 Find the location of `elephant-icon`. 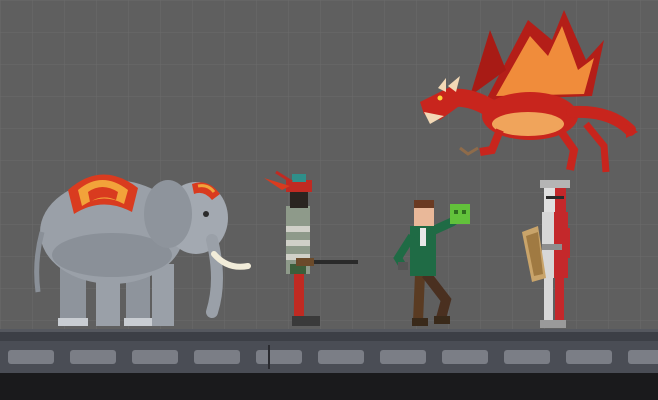

elephant-icon is located at coordinates (142, 250).